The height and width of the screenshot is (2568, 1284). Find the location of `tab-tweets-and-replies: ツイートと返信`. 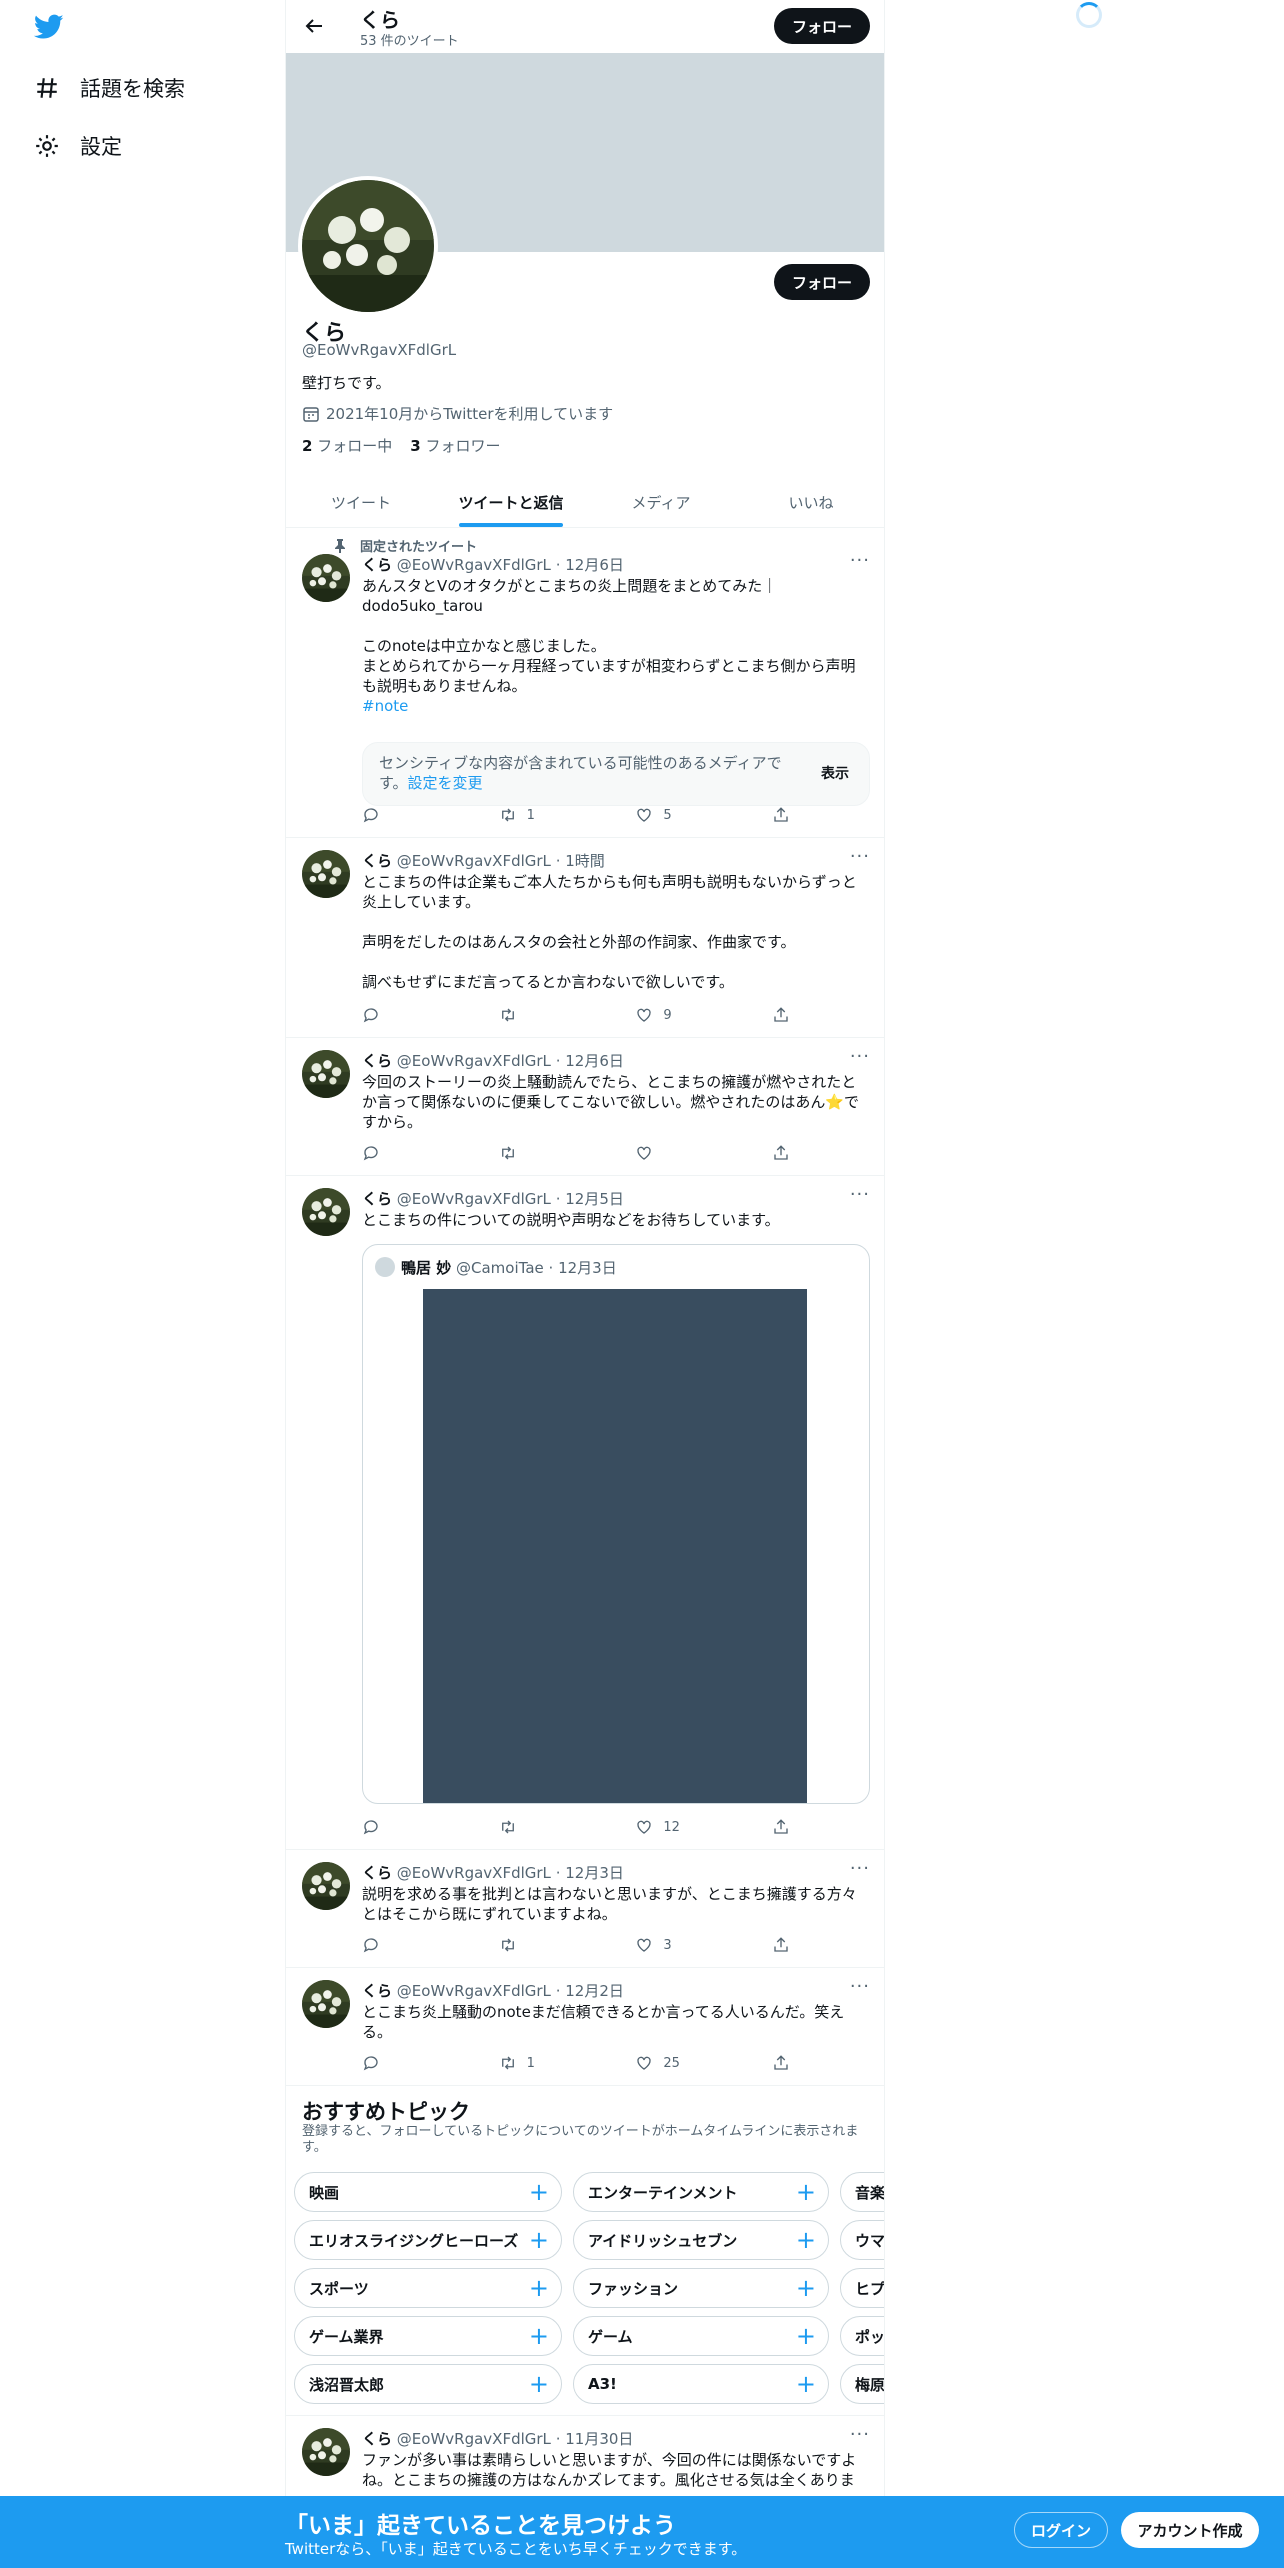

tab-tweets-and-replies: ツイートと返信 is located at coordinates (511, 502).